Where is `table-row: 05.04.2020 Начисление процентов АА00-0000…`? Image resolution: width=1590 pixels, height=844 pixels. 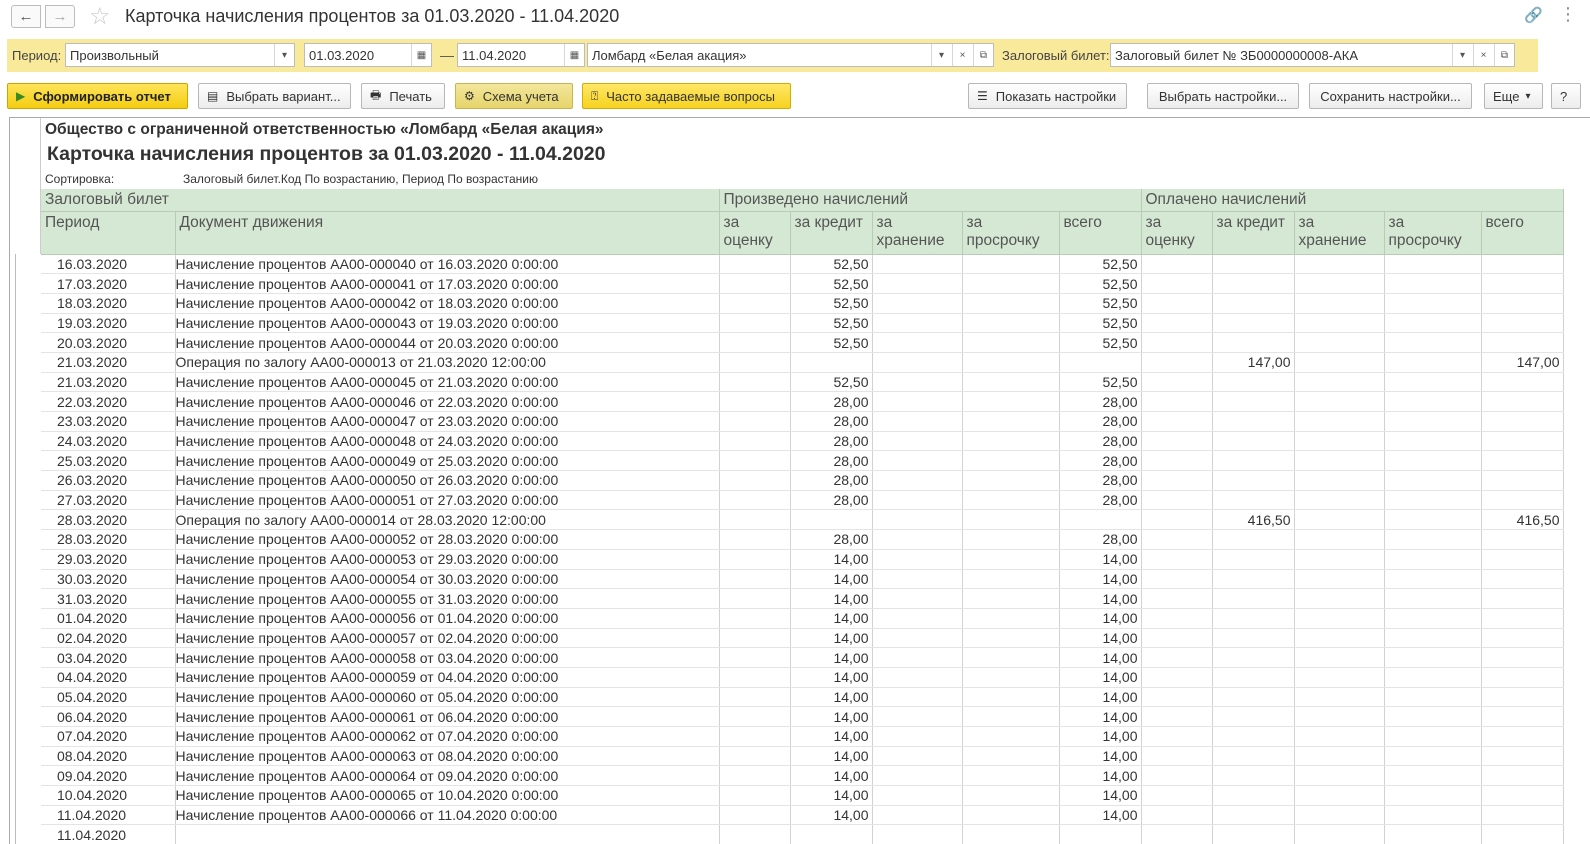
table-row: 05.04.2020 Начисление процентов АА00-0000… is located at coordinates (802, 697).